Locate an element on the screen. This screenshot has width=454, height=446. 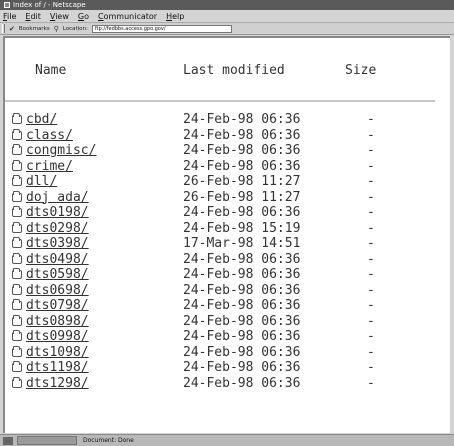
security-lock-icon is located at coordinates (8, 440).